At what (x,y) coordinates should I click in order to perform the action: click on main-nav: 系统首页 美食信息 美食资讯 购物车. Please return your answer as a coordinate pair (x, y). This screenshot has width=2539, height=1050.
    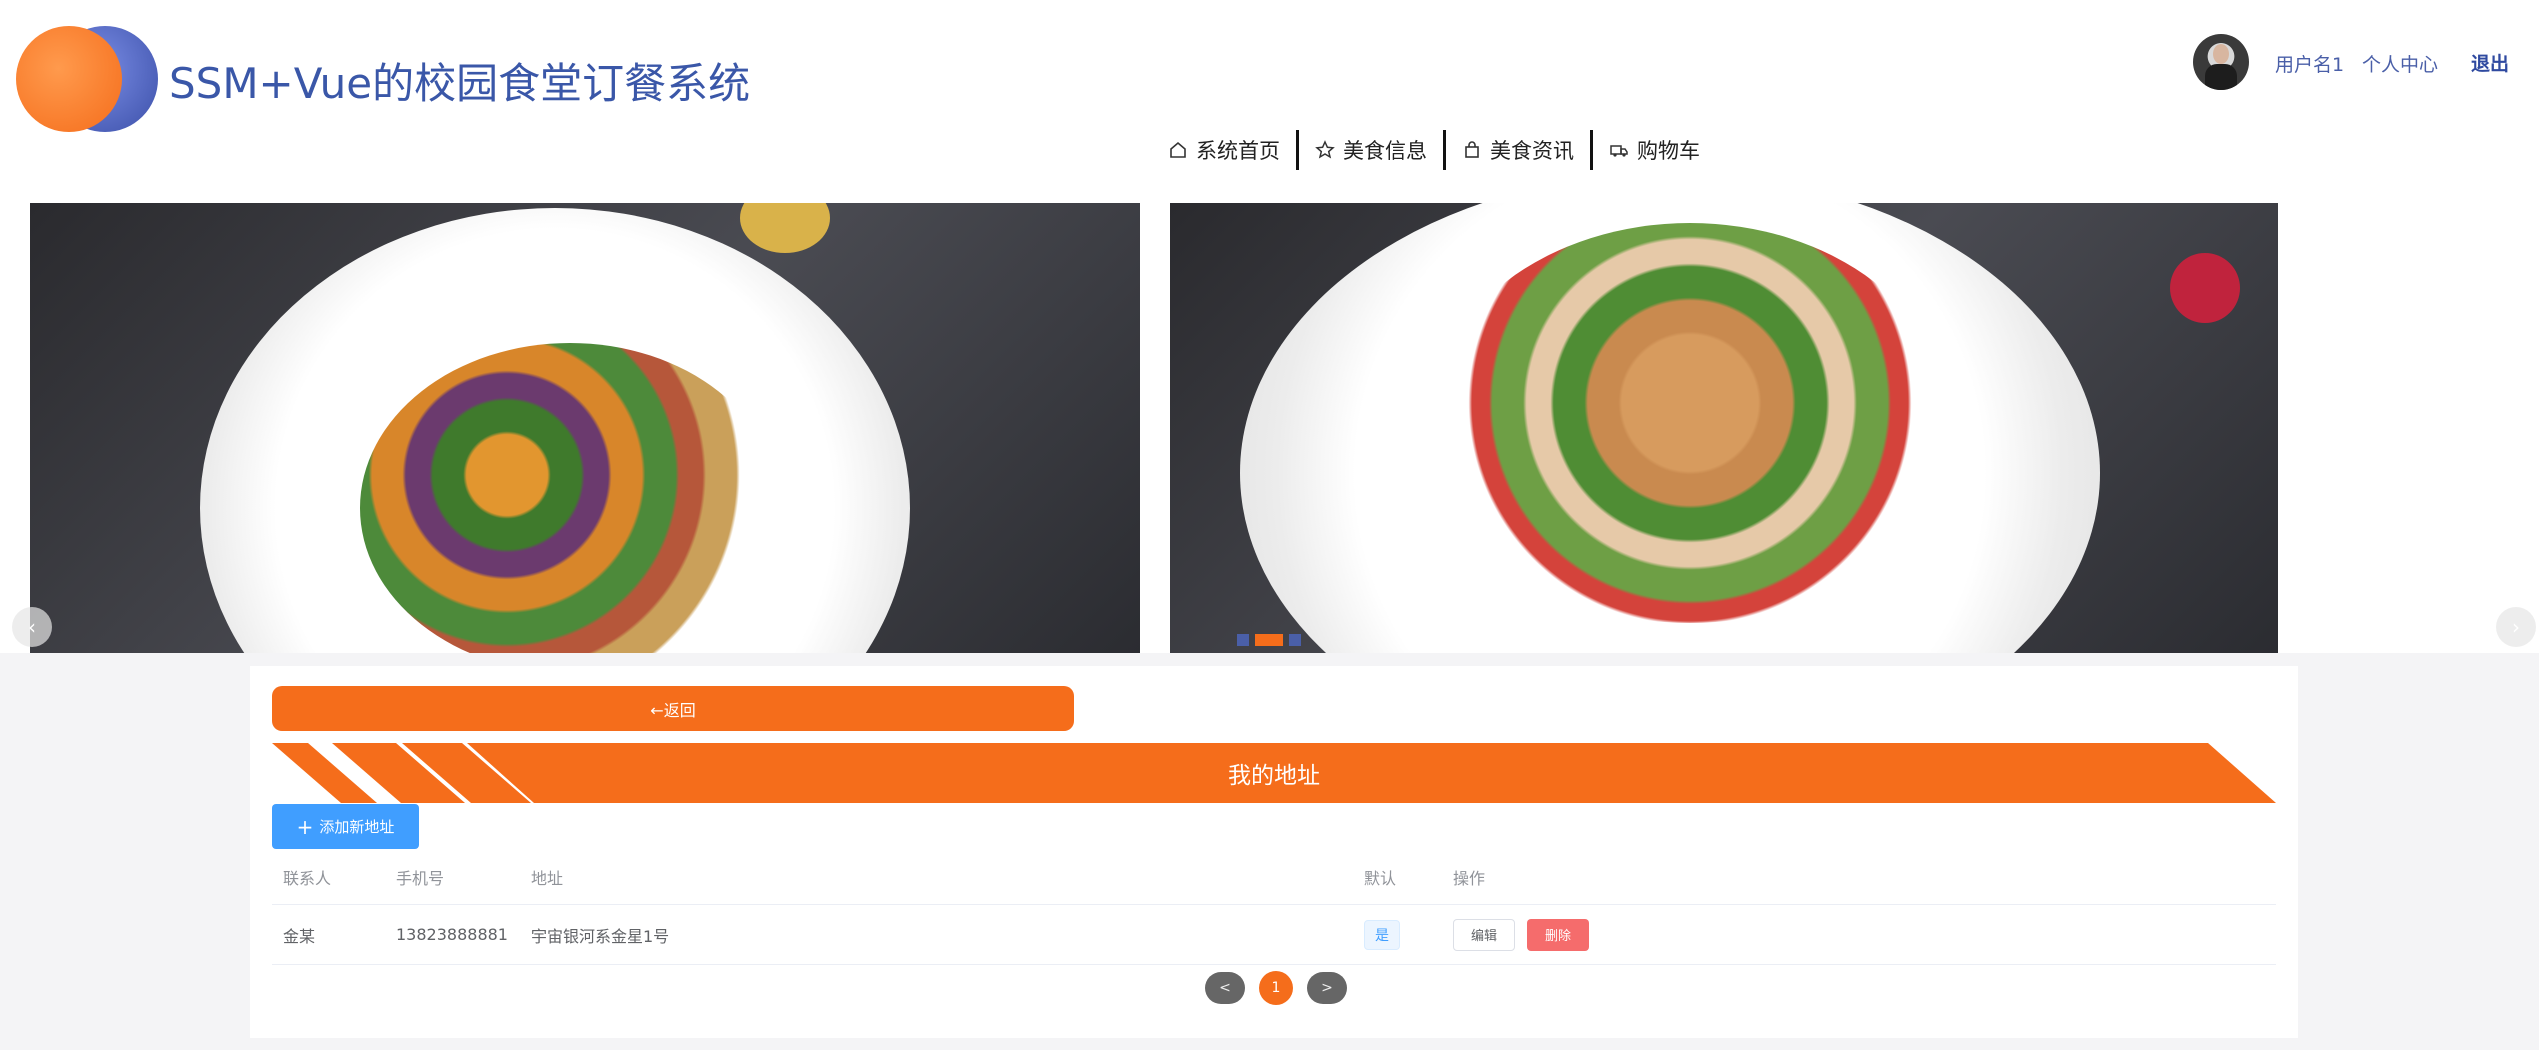
    Looking at the image, I should click on (1434, 150).